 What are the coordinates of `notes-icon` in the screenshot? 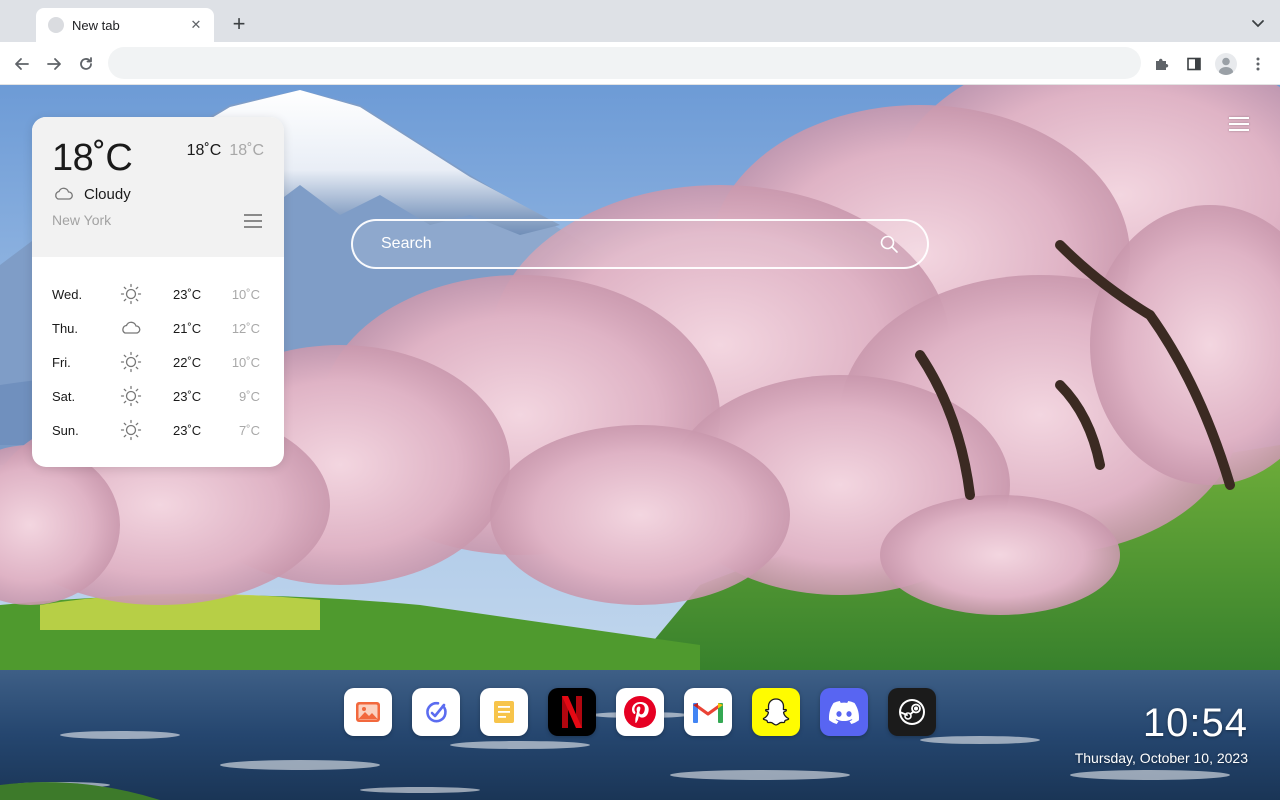 It's located at (504, 712).